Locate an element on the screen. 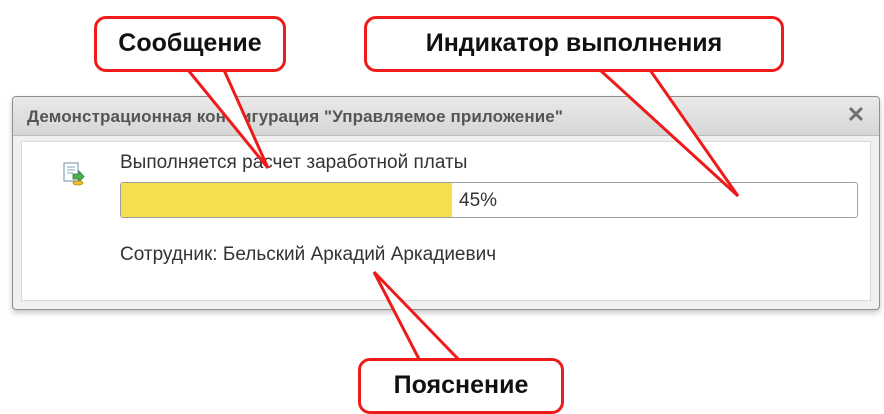  progress-message: Выполняется расчет заработной платы is located at coordinates (294, 162).